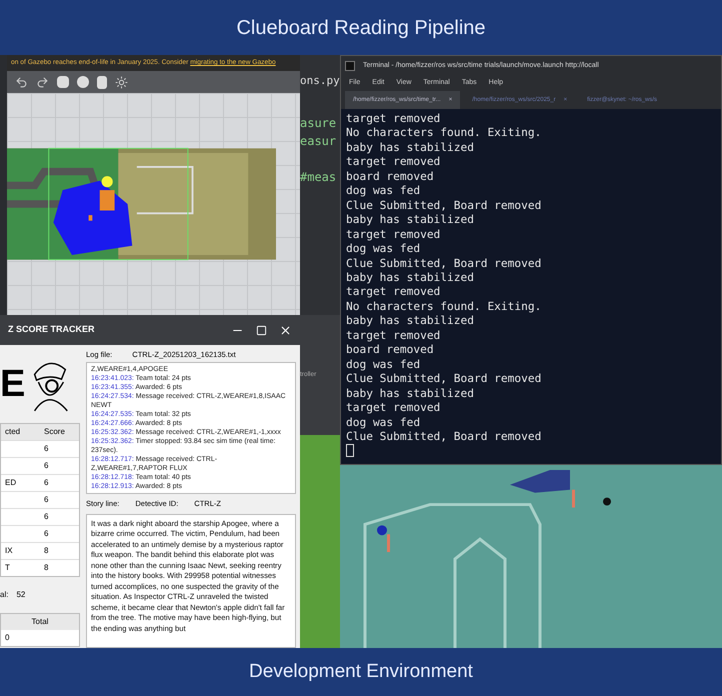 The width and height of the screenshot is (722, 696). Describe the element at coordinates (285, 330) in the screenshot. I see `close-icon` at that location.